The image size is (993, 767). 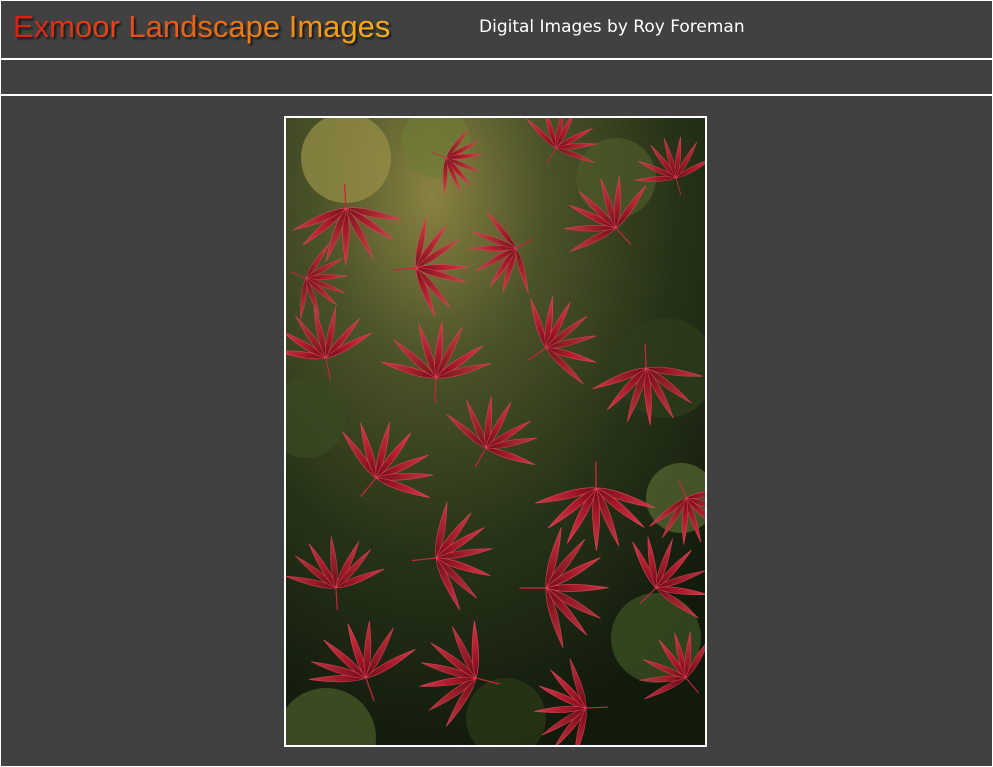 I want to click on site-tagline: Digital Images by Roy Foreman, so click(x=612, y=27).